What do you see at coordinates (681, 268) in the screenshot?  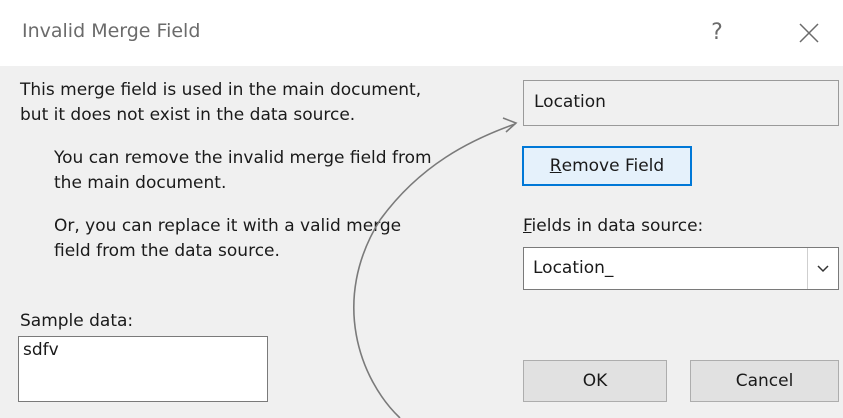 I see `fields-dropdown: Location_` at bounding box center [681, 268].